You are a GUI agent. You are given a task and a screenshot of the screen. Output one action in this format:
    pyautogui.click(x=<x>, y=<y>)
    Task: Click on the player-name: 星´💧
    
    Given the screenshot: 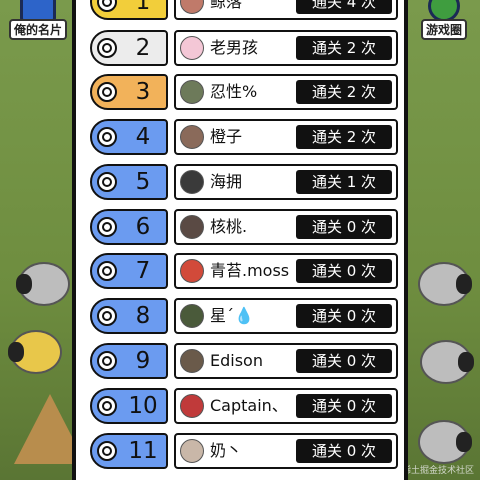 What is the action you would take?
    pyautogui.click(x=232, y=315)
    